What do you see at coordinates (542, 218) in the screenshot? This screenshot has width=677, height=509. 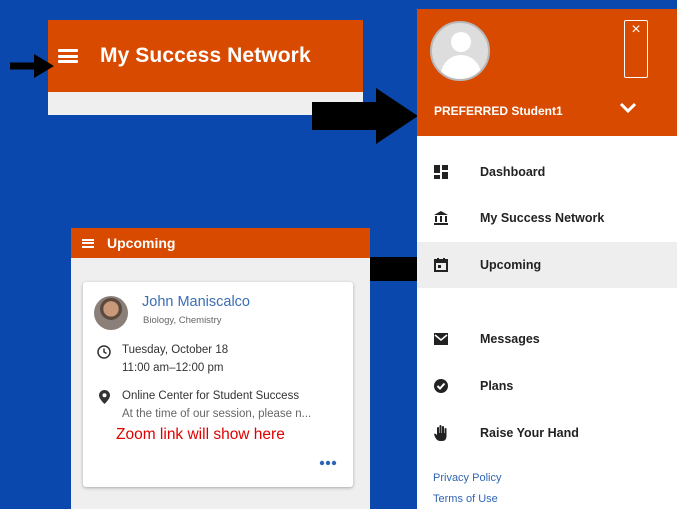 I see `nav-item-label: My Success Network` at bounding box center [542, 218].